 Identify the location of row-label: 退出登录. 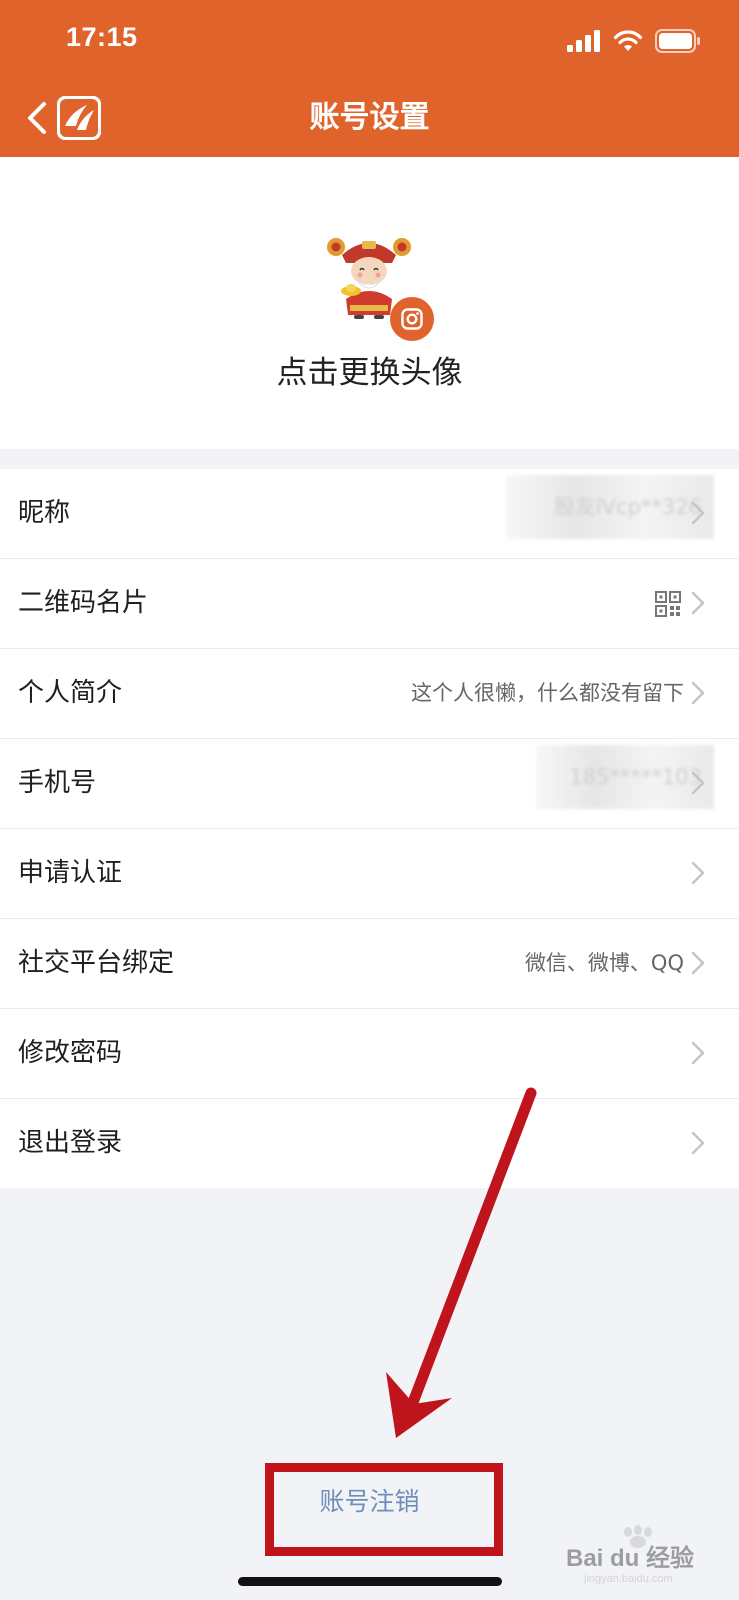
(70, 1143).